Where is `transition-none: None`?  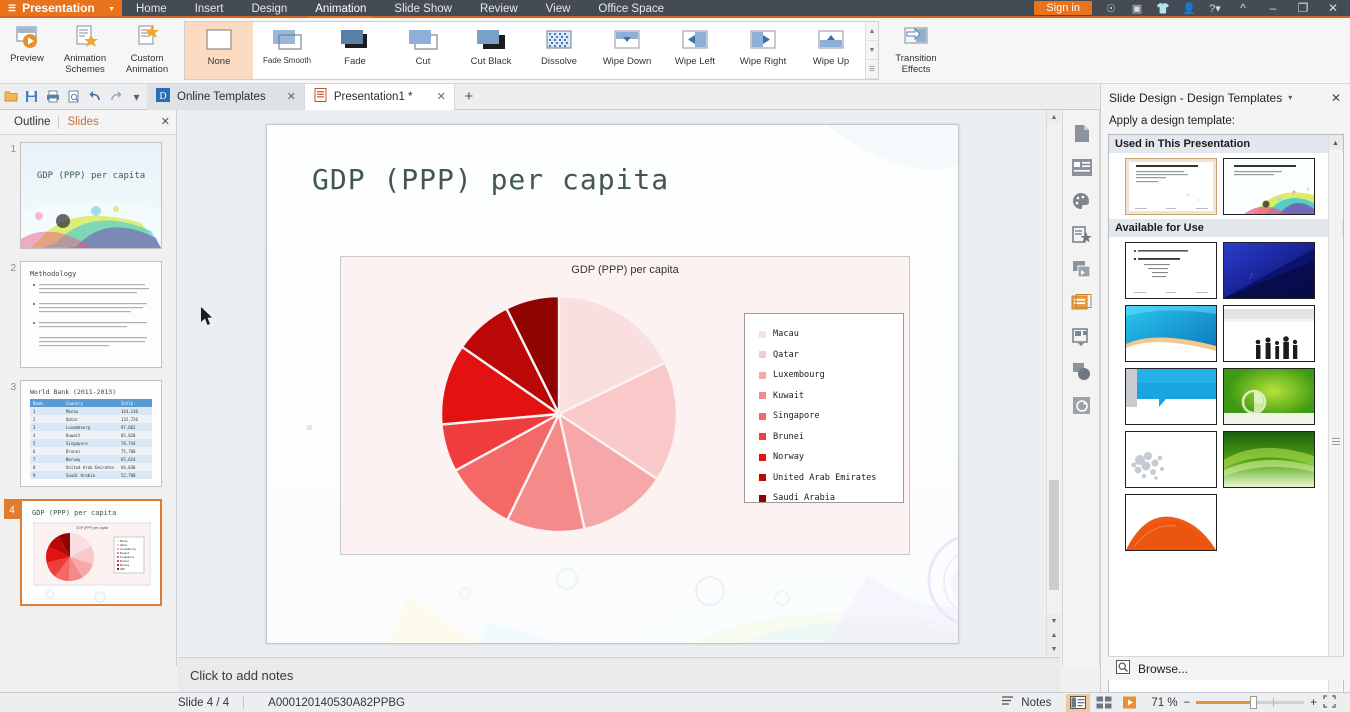 transition-none: None is located at coordinates (219, 50).